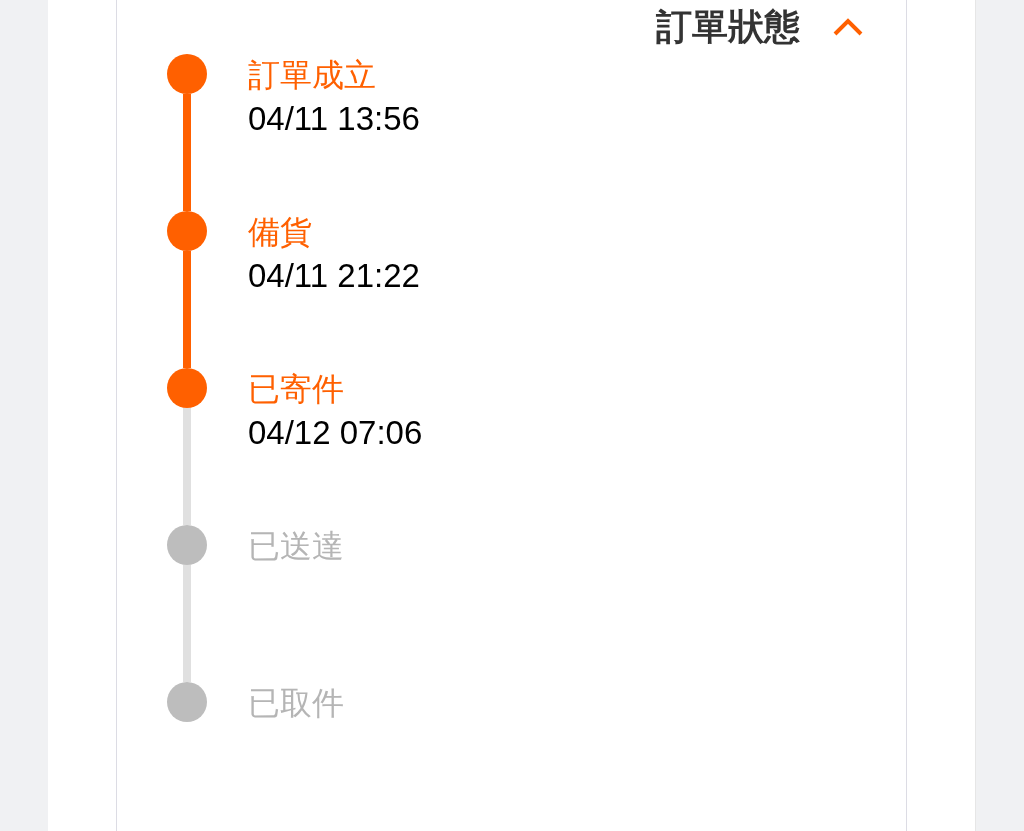  What do you see at coordinates (296, 703) in the screenshot?
I see `step-label: 已取件` at bounding box center [296, 703].